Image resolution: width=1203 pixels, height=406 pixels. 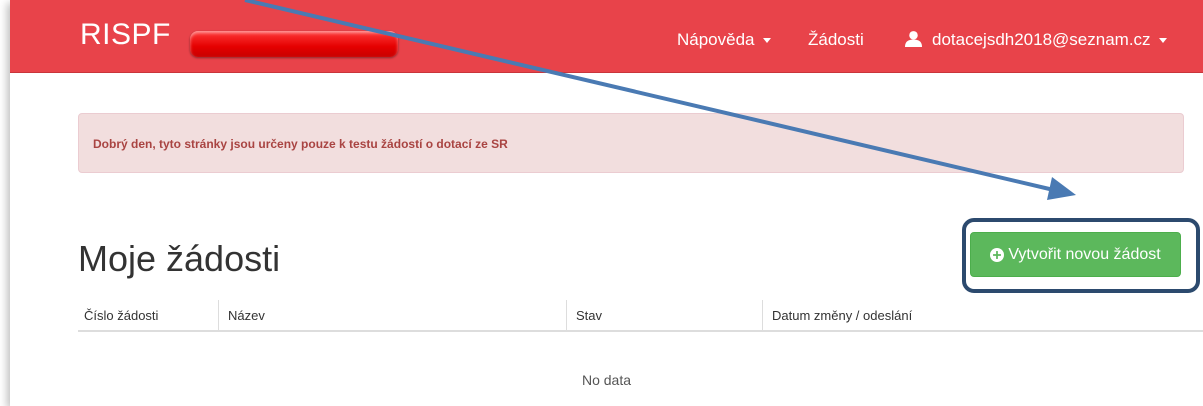 I want to click on column-header-number: Číslo žádosti, so click(x=121, y=315).